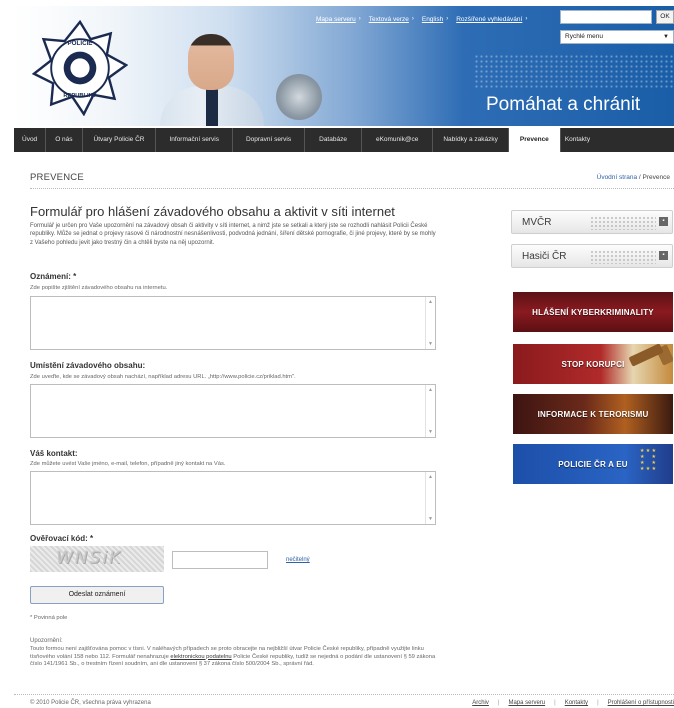 Image resolution: width=674 pixels, height=708 pixels. Describe the element at coordinates (344, 694) in the screenshot. I see `footer-divider` at that location.